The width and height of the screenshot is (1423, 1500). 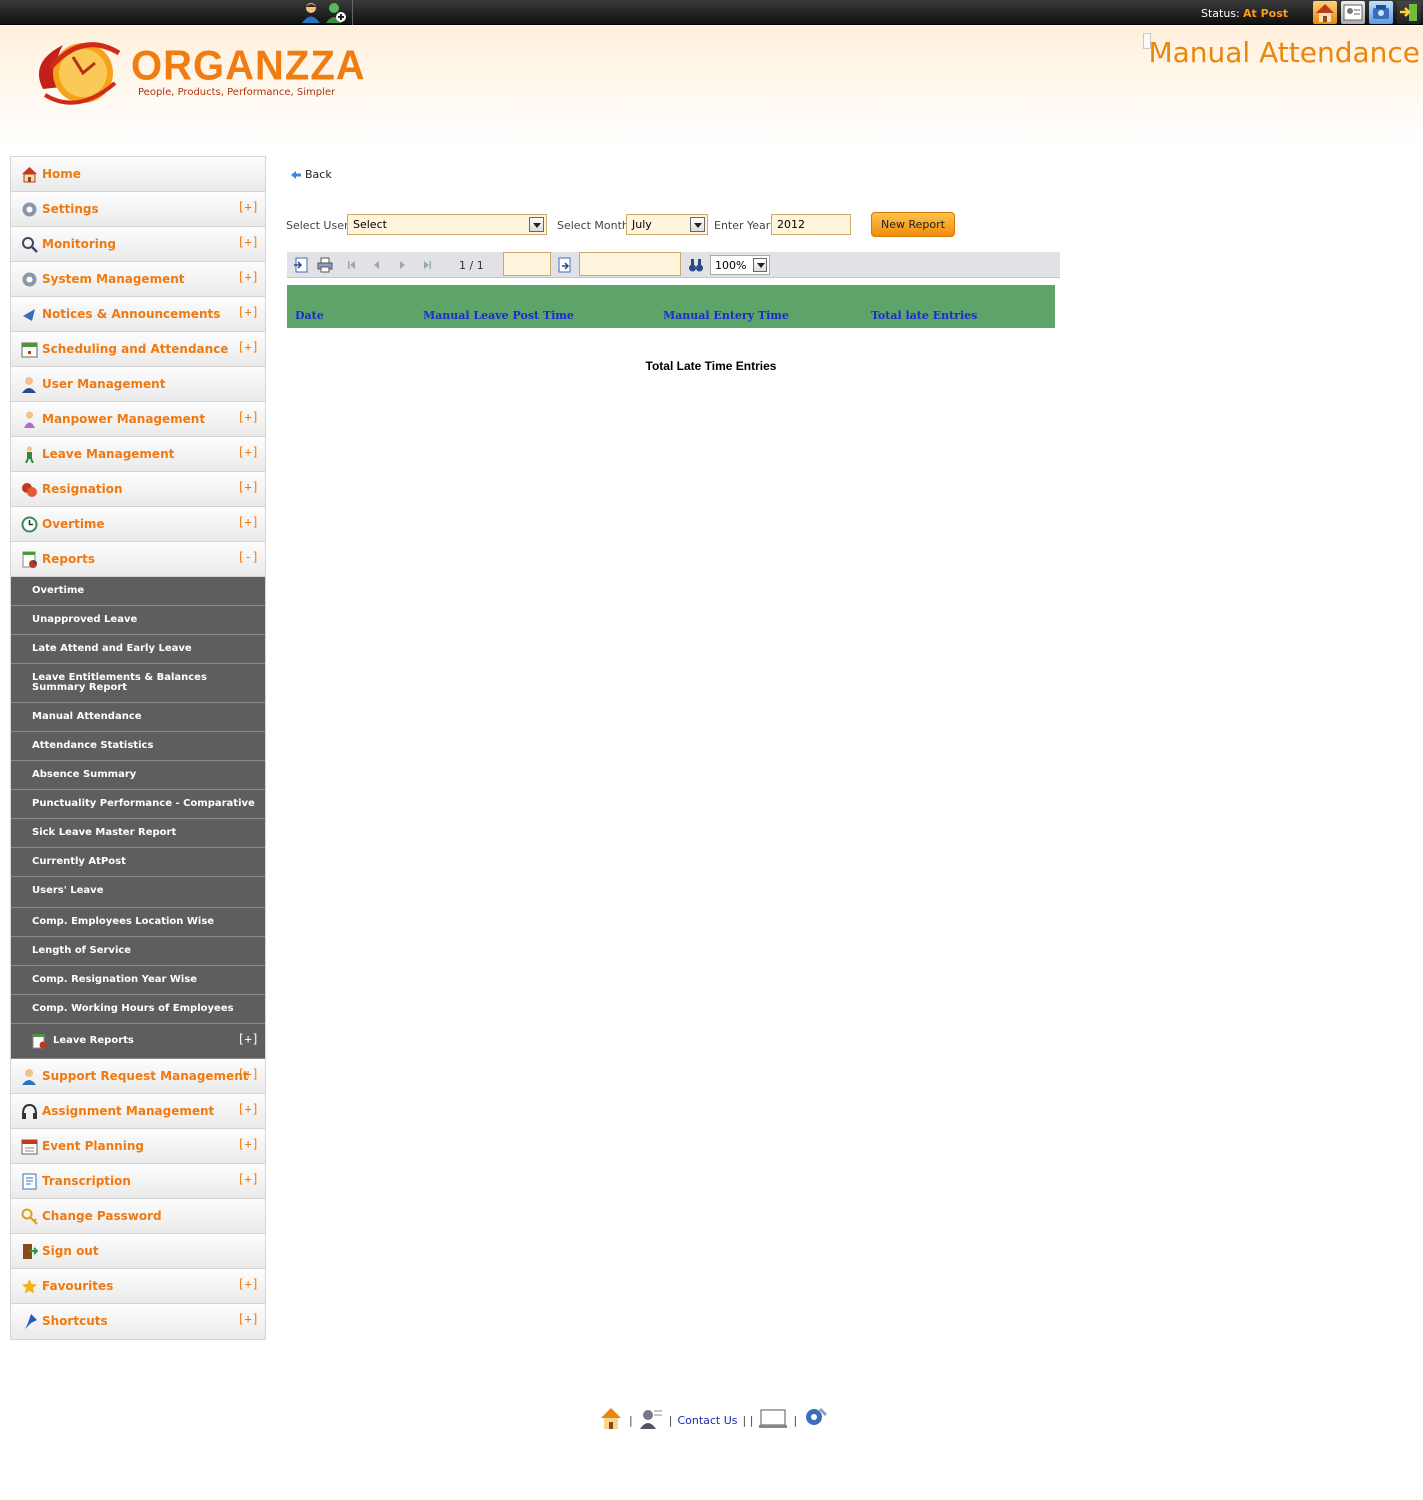 What do you see at coordinates (79, 244) in the screenshot?
I see `sidebar-item-label: Monitoring` at bounding box center [79, 244].